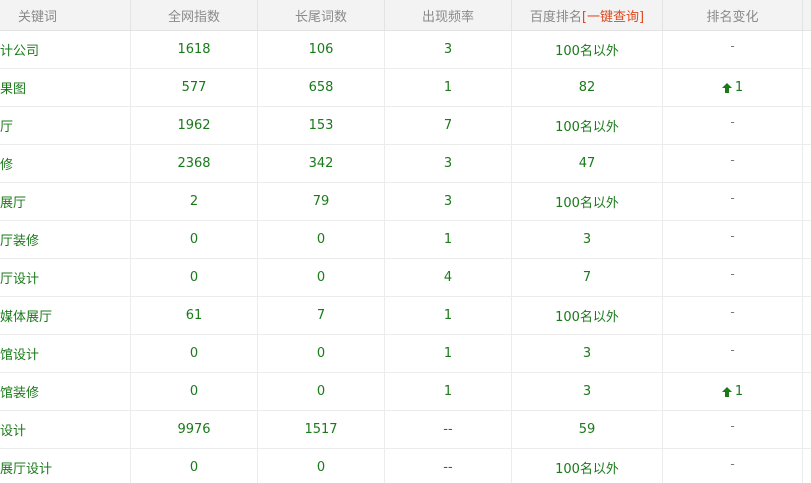 The image size is (811, 483). Describe the element at coordinates (405, 430) in the screenshot. I see `table-row: 设计 9976 1517 -- 59 -` at that location.